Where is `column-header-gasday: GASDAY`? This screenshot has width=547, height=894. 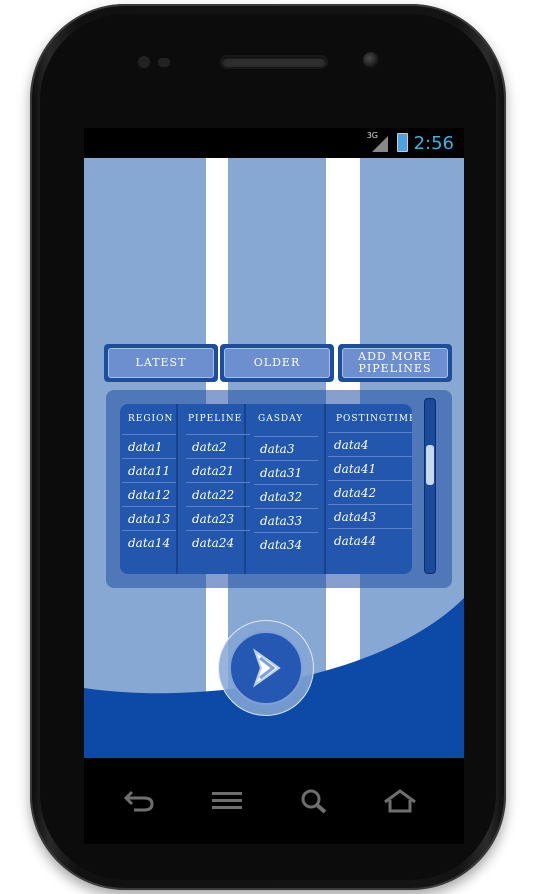
column-header-gasday: GASDAY is located at coordinates (280, 419).